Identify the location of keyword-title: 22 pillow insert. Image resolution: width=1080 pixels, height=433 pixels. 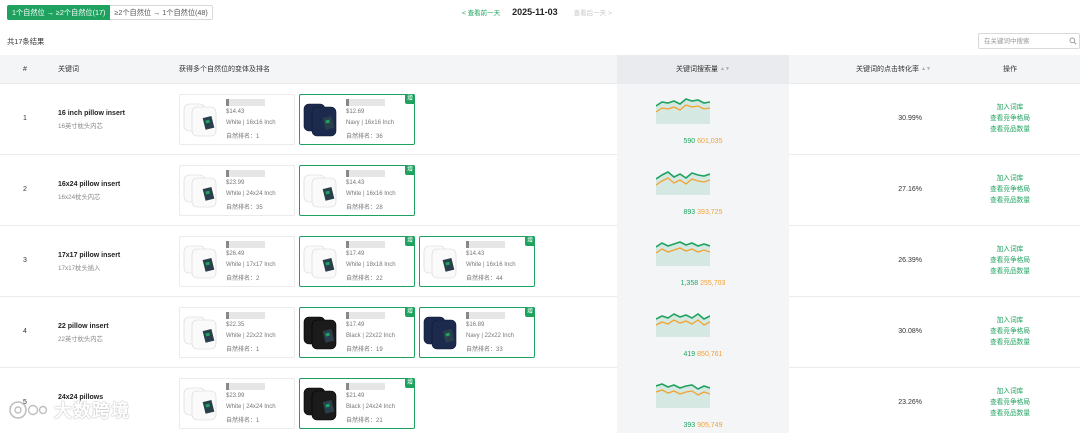
(83, 326).